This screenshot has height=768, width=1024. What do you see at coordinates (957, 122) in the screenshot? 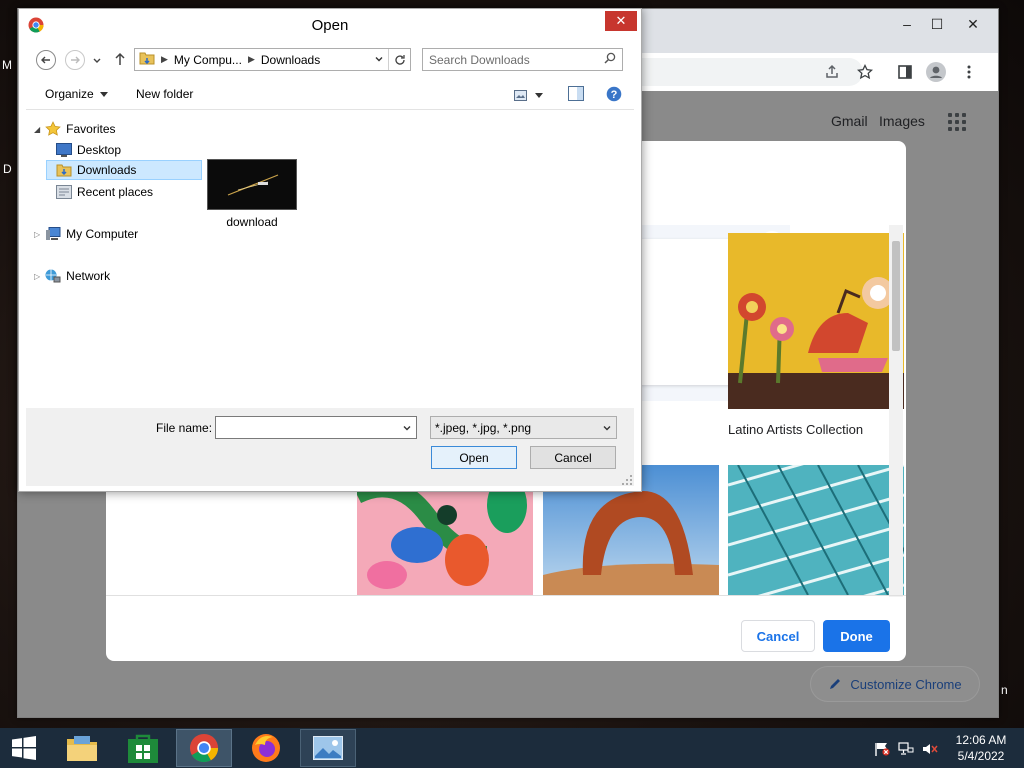
I see `apps-grid-icon` at bounding box center [957, 122].